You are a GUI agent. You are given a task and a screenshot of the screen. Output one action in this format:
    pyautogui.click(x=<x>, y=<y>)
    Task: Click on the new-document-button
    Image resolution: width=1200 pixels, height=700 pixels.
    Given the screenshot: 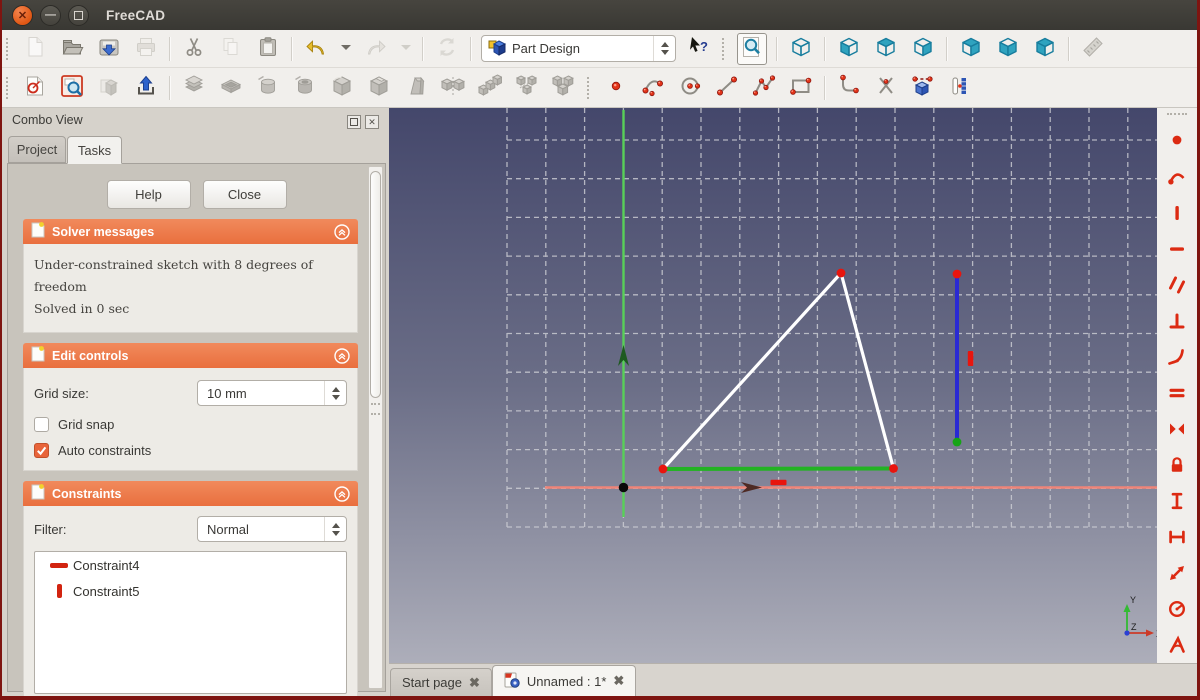 What is the action you would take?
    pyautogui.click(x=35, y=49)
    